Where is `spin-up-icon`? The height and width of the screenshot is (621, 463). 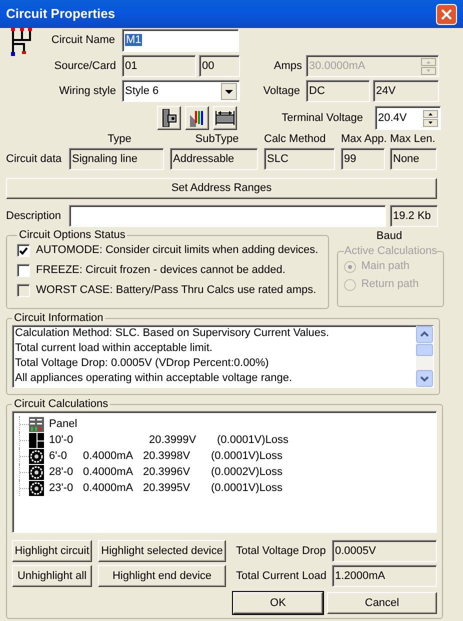 spin-up-icon is located at coordinates (430, 114).